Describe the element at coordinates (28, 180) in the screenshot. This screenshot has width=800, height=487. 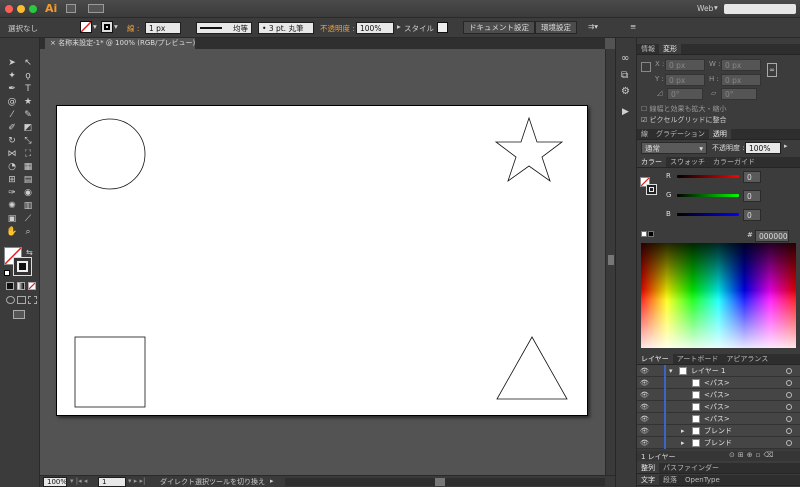
I see `gradient-tool-icon: ▤` at that location.